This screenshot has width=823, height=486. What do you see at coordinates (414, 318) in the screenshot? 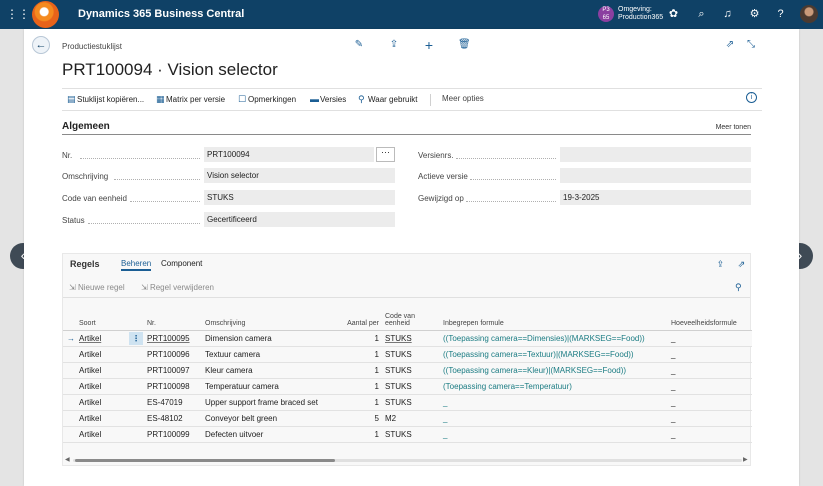
I see `column-header-uom: Code van eenheid` at bounding box center [414, 318].